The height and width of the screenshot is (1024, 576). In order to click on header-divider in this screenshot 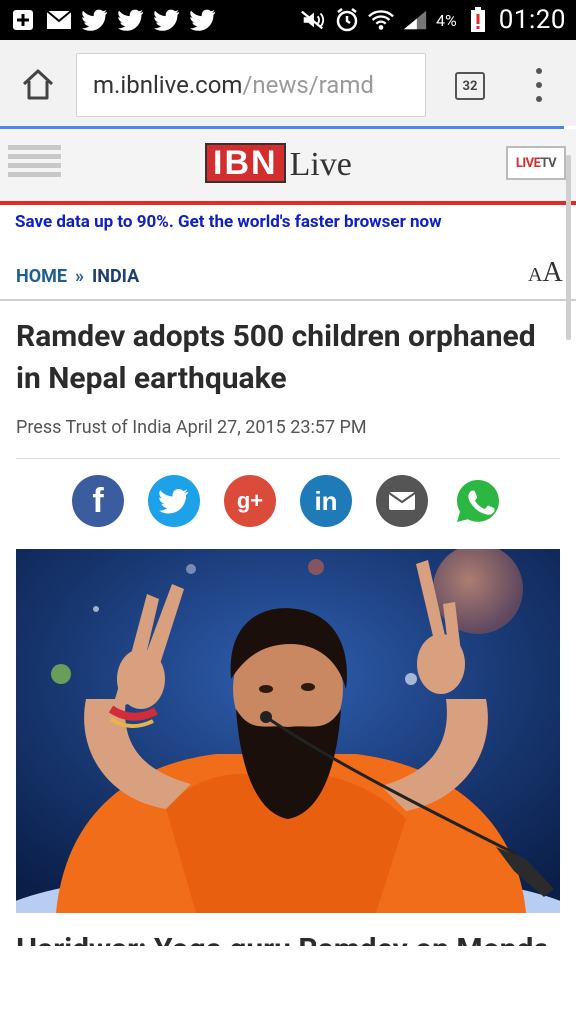, I will do `click(288, 203)`.